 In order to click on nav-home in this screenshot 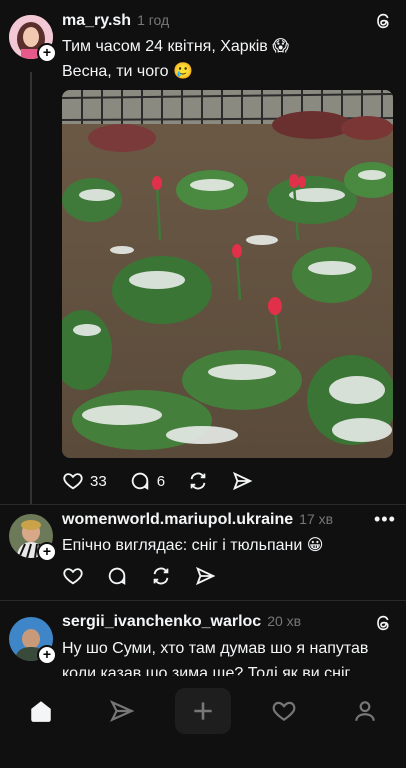, I will do `click(41, 711)`.